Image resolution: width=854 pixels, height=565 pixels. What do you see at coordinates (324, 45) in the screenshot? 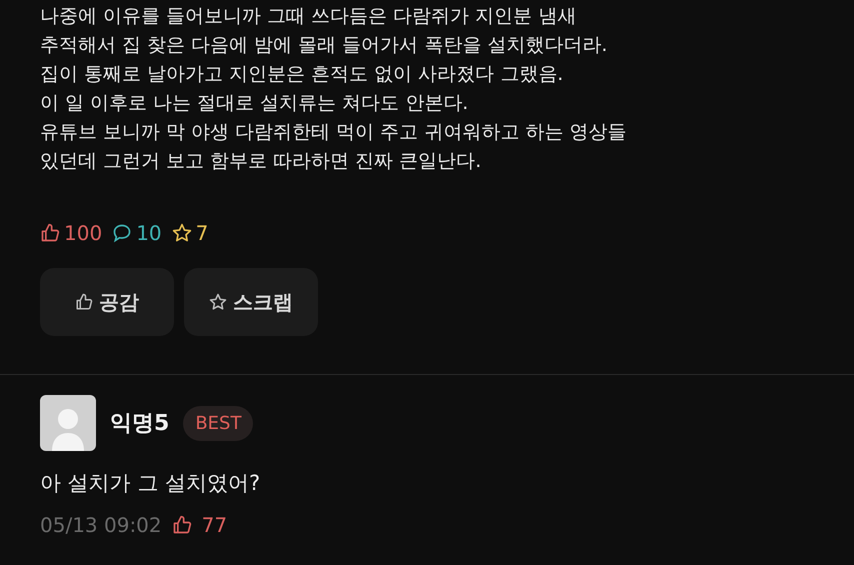
I see `post-text-line: 추적해서 집 찾은 다음에 밤에 몰래 들어가서 폭탄을 설치했다더라.` at bounding box center [324, 45].